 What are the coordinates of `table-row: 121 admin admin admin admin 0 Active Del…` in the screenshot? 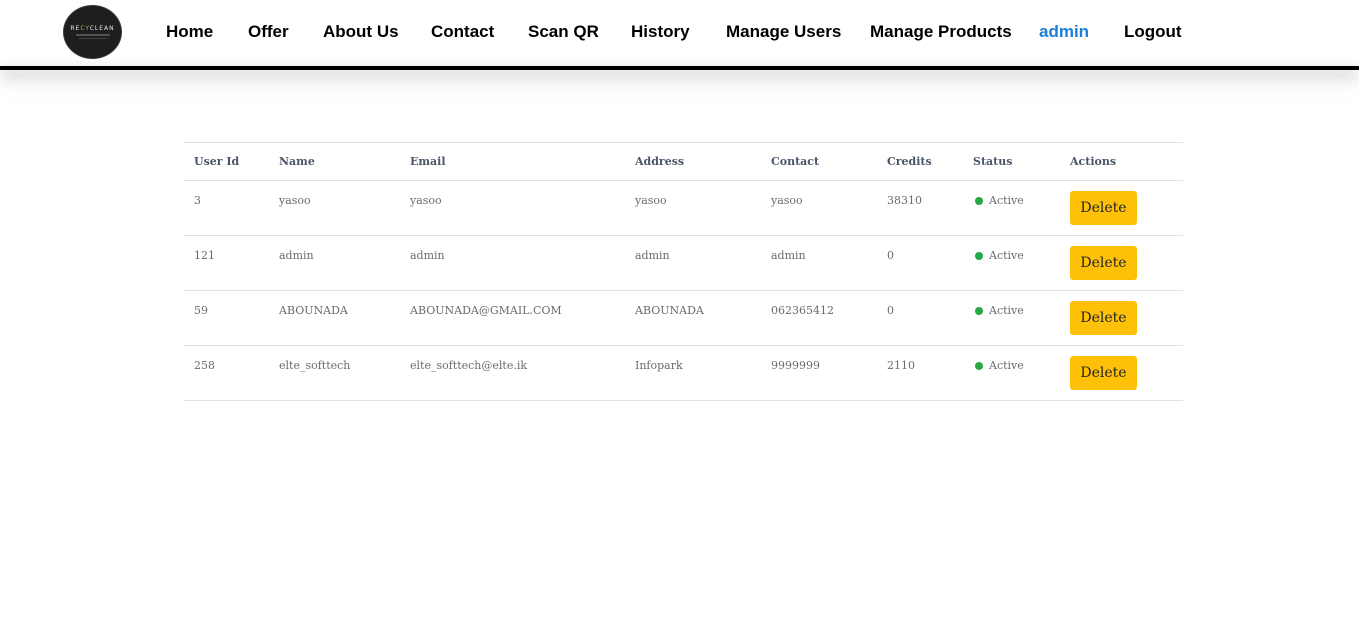 It's located at (683, 263).